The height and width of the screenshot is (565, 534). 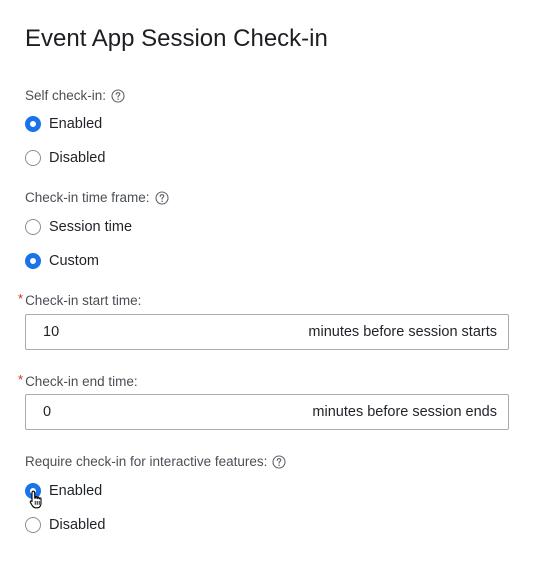 What do you see at coordinates (33, 525) in the screenshot?
I see `interactive-disabled-radio` at bounding box center [33, 525].